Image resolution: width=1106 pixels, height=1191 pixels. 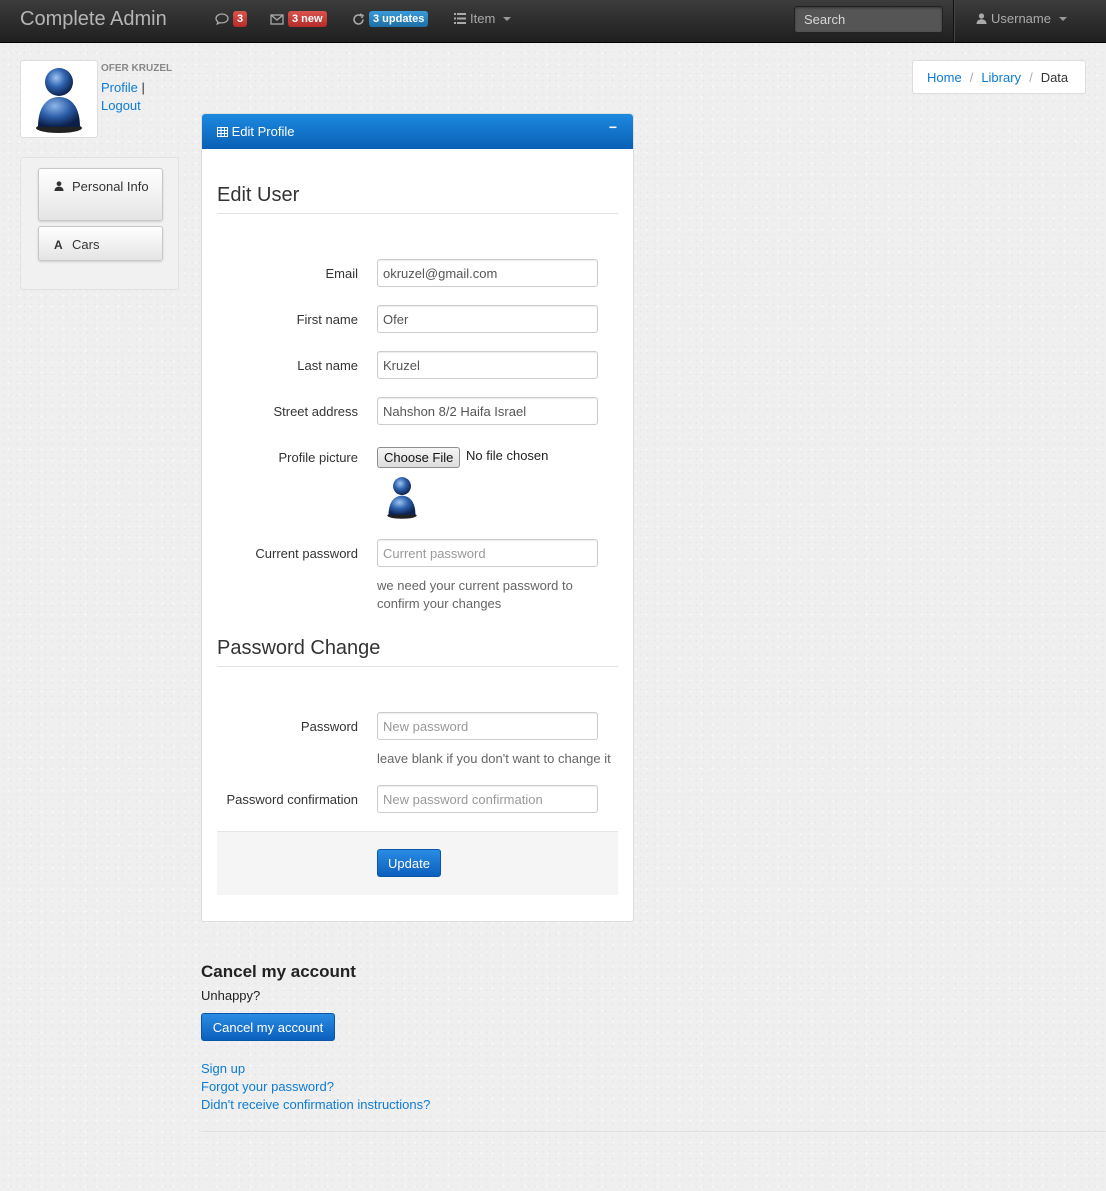 What do you see at coordinates (231, 19) in the screenshot?
I see `comments-menu: 3` at bounding box center [231, 19].